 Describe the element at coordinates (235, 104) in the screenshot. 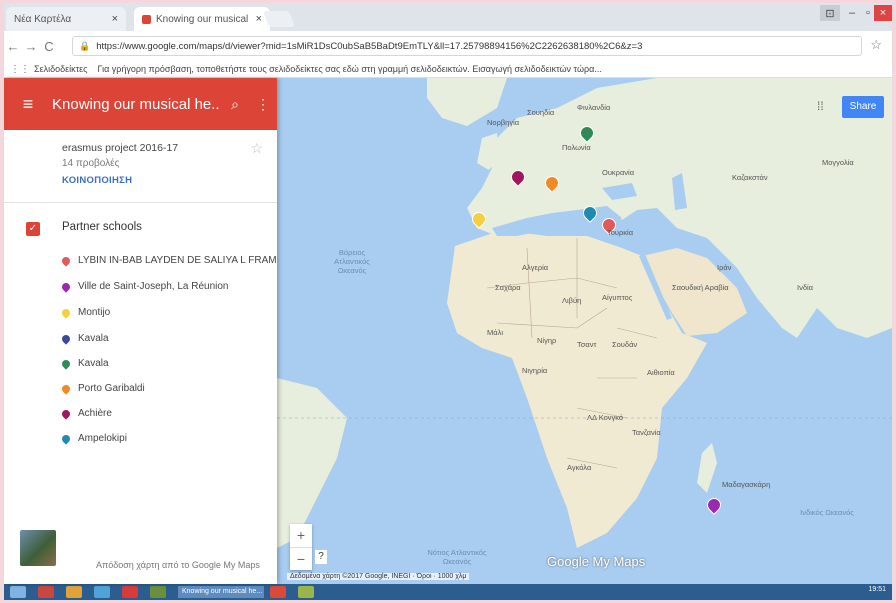

I see `search-icon: ⌕` at that location.